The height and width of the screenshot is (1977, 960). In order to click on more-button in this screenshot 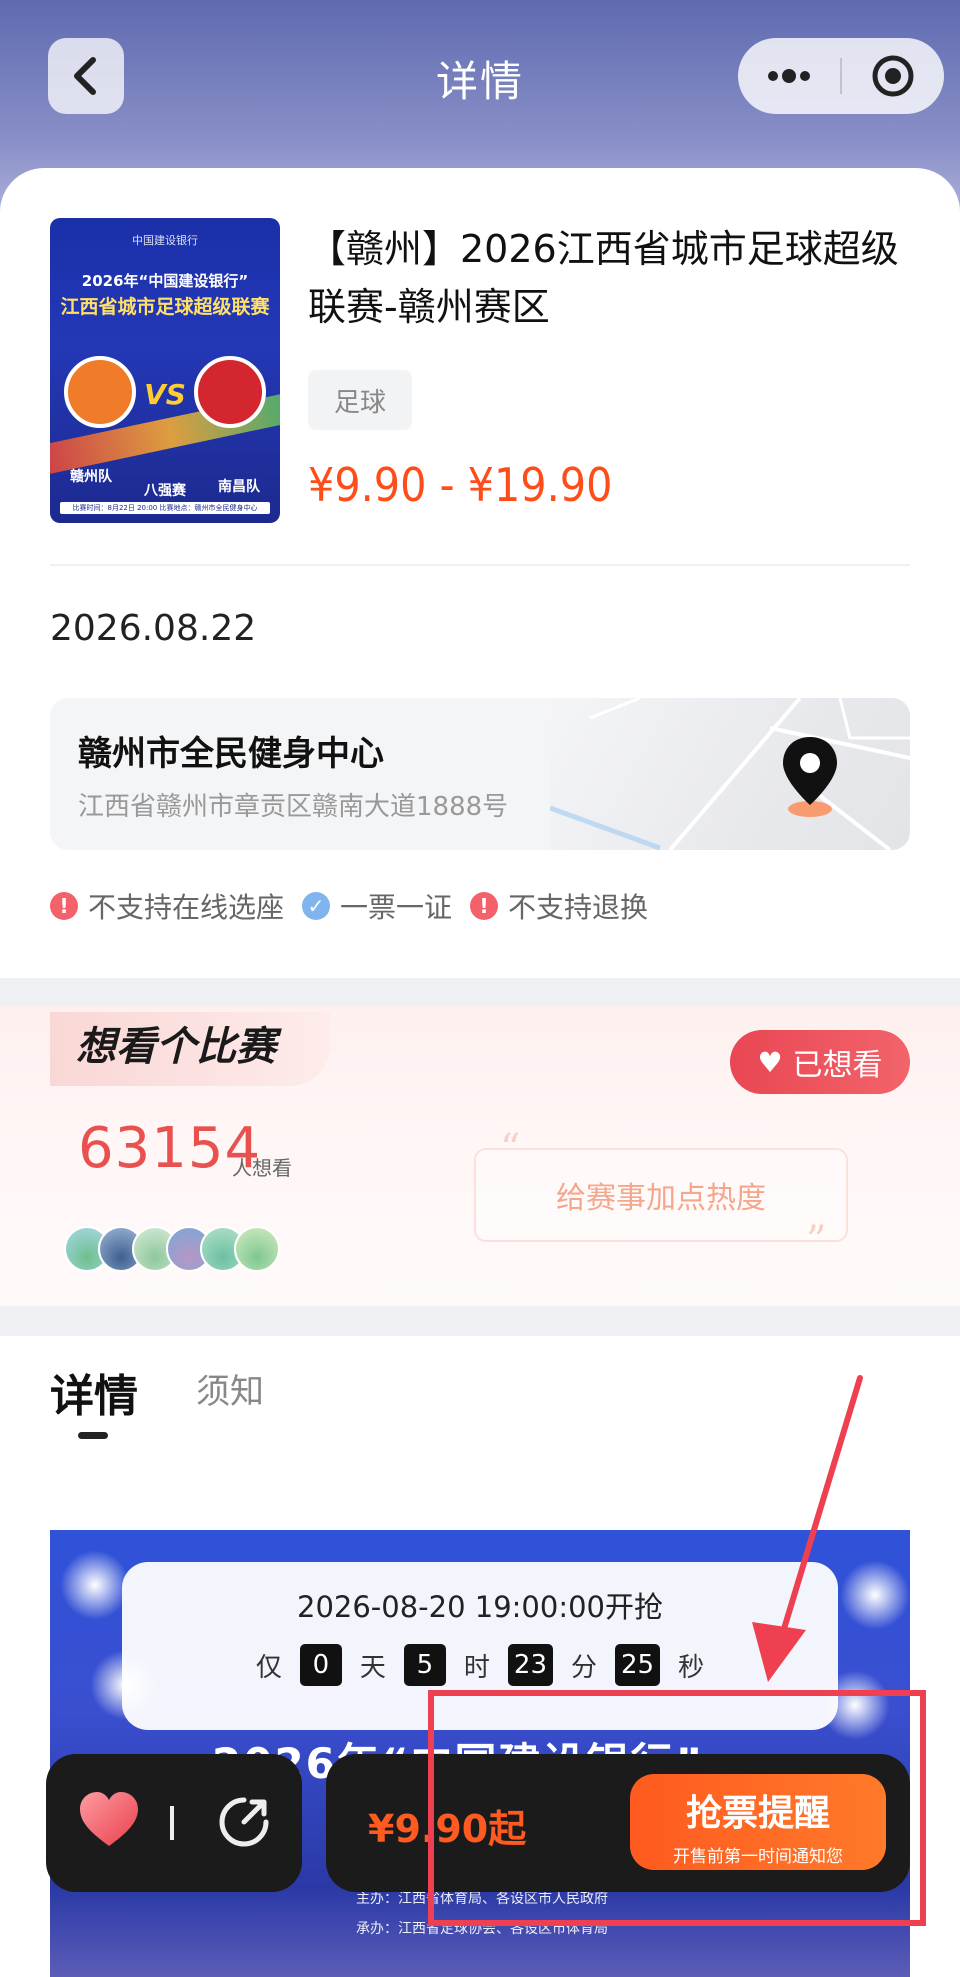, I will do `click(789, 76)`.